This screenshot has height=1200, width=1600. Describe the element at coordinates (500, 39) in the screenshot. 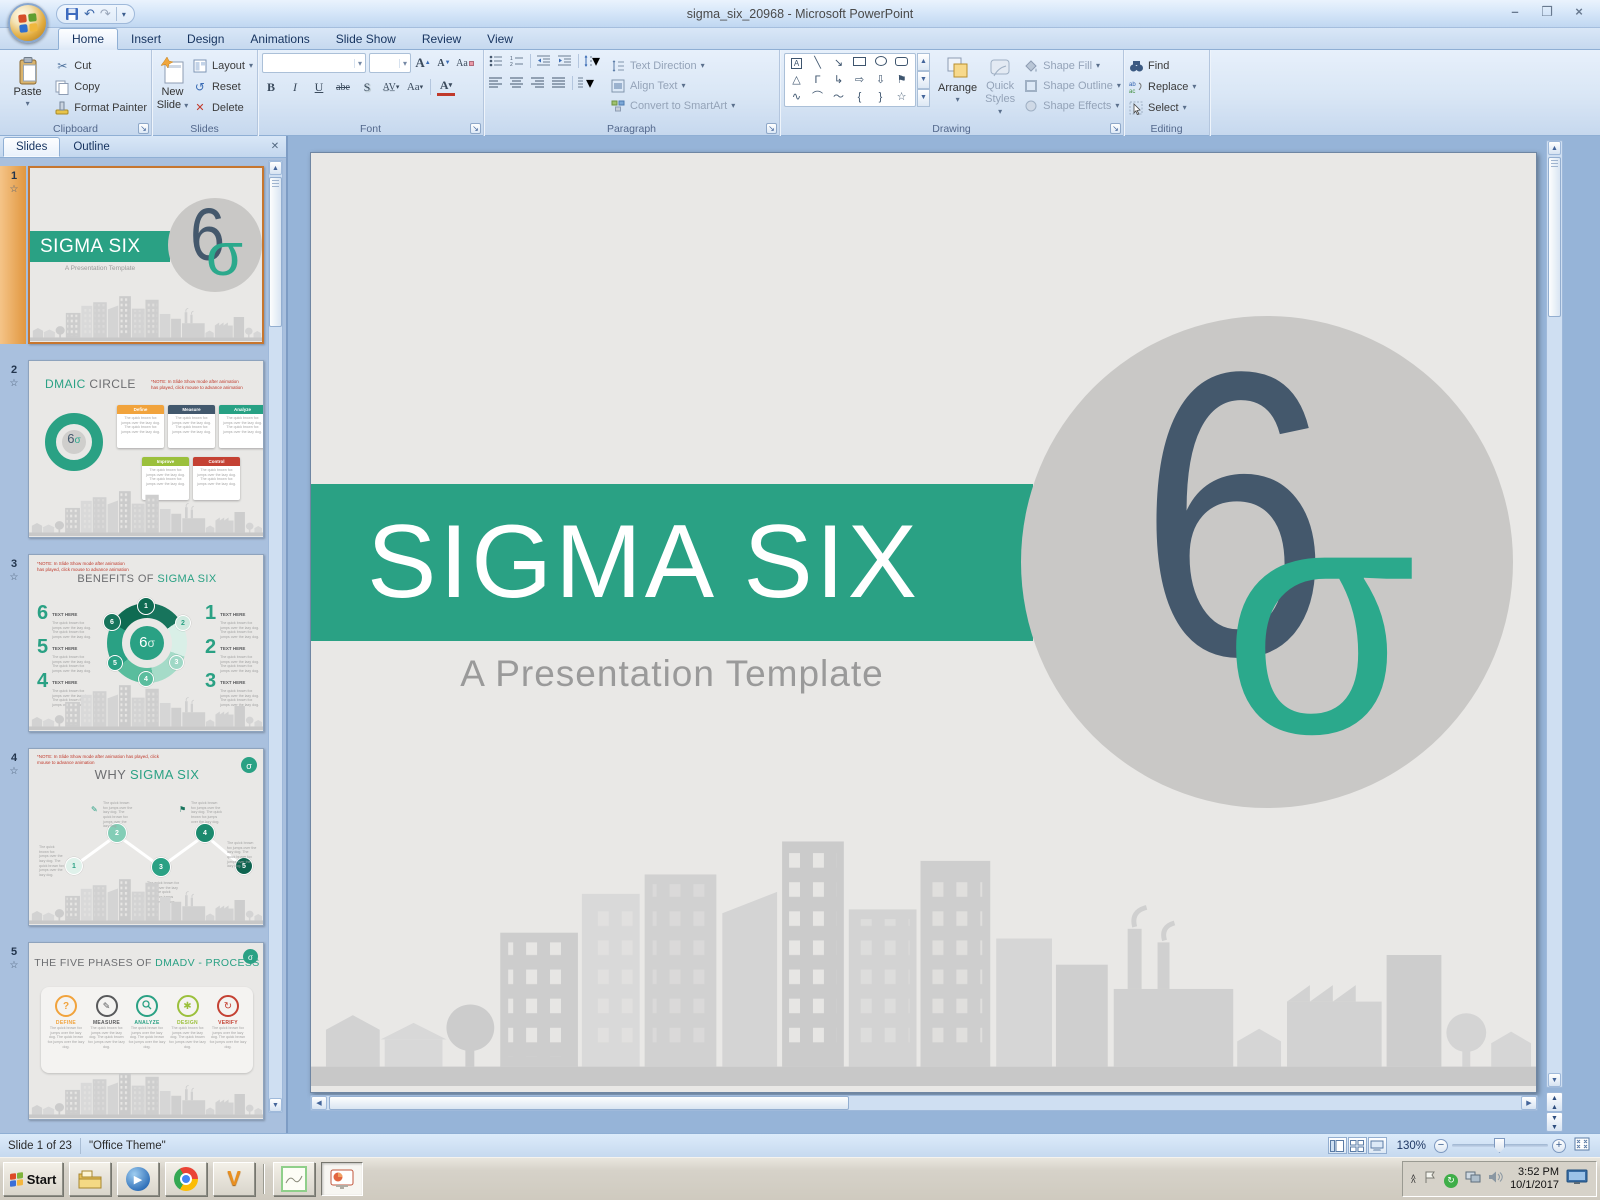

I see `tab-view: View` at that location.